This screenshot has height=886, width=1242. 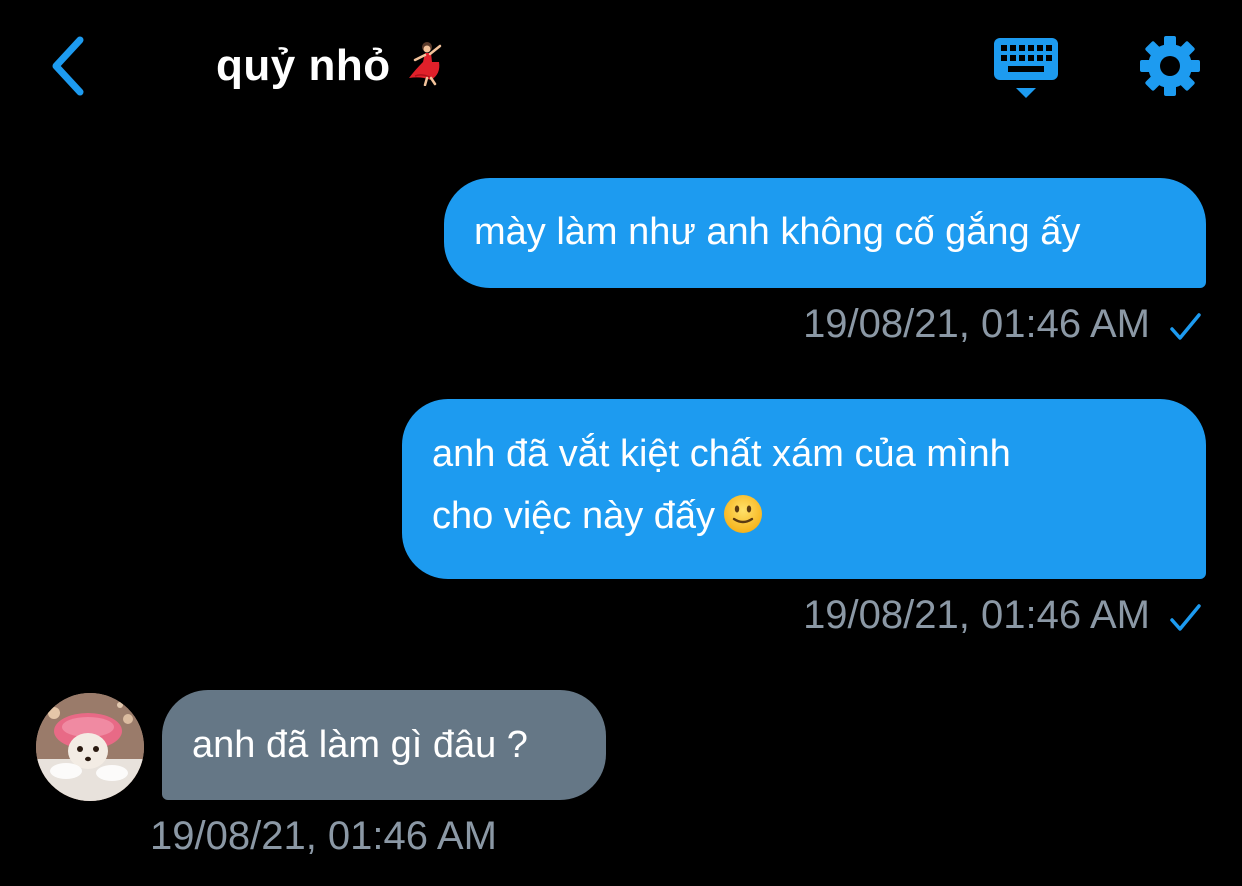 What do you see at coordinates (777, 232) in the screenshot?
I see `message-text: mày làm như anh không cố gắng ấy` at bounding box center [777, 232].